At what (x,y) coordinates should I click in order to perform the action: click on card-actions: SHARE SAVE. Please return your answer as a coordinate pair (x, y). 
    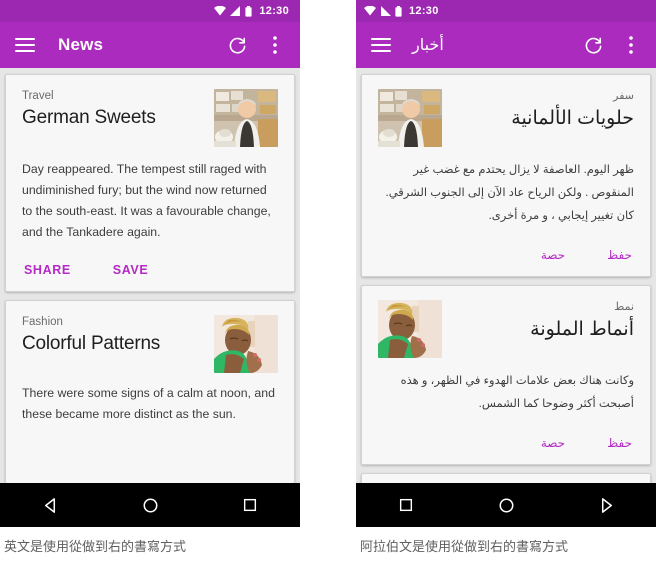
    Looking at the image, I should click on (150, 270).